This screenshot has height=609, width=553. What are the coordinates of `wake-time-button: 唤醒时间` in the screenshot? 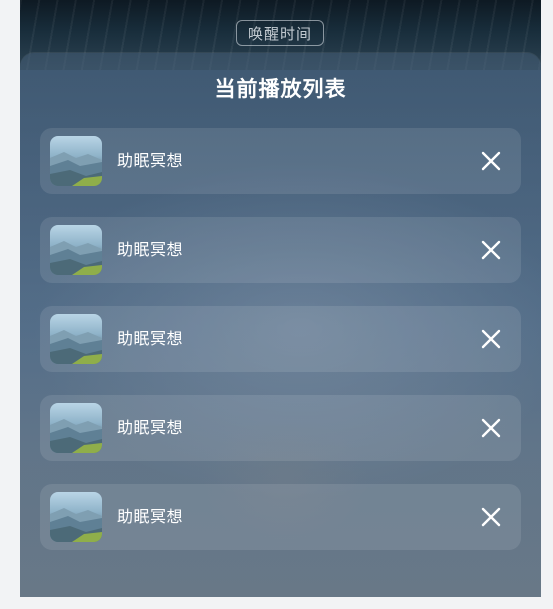 It's located at (280, 33).